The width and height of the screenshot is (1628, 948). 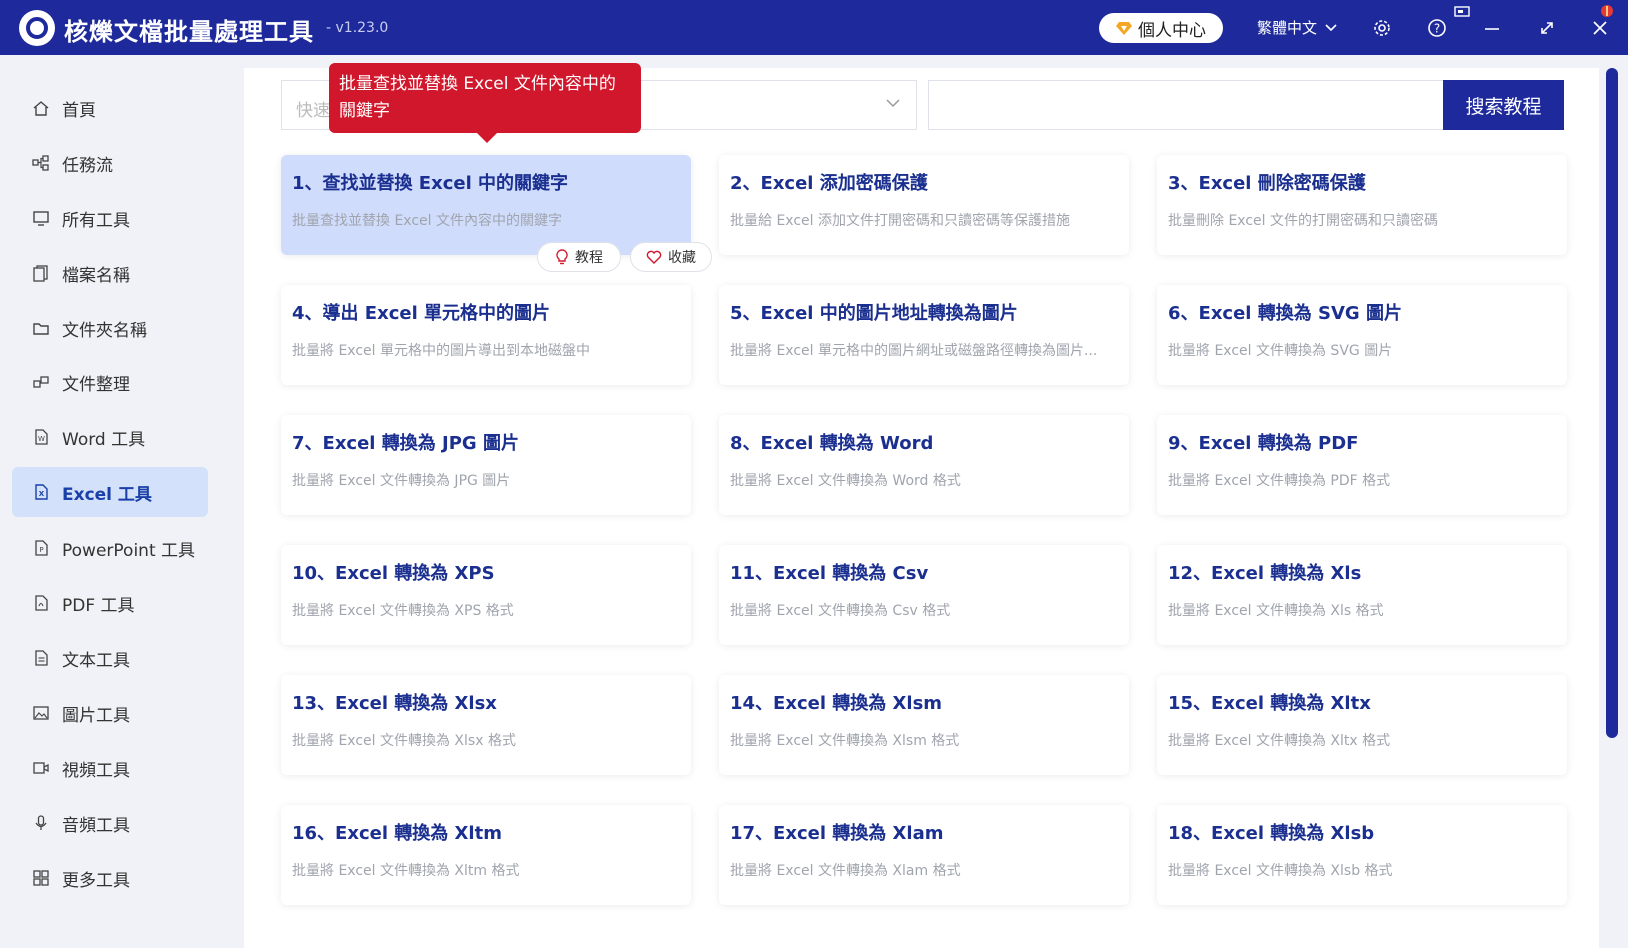 I want to click on tool-search-placeholder: 快速, so click(x=313, y=111).